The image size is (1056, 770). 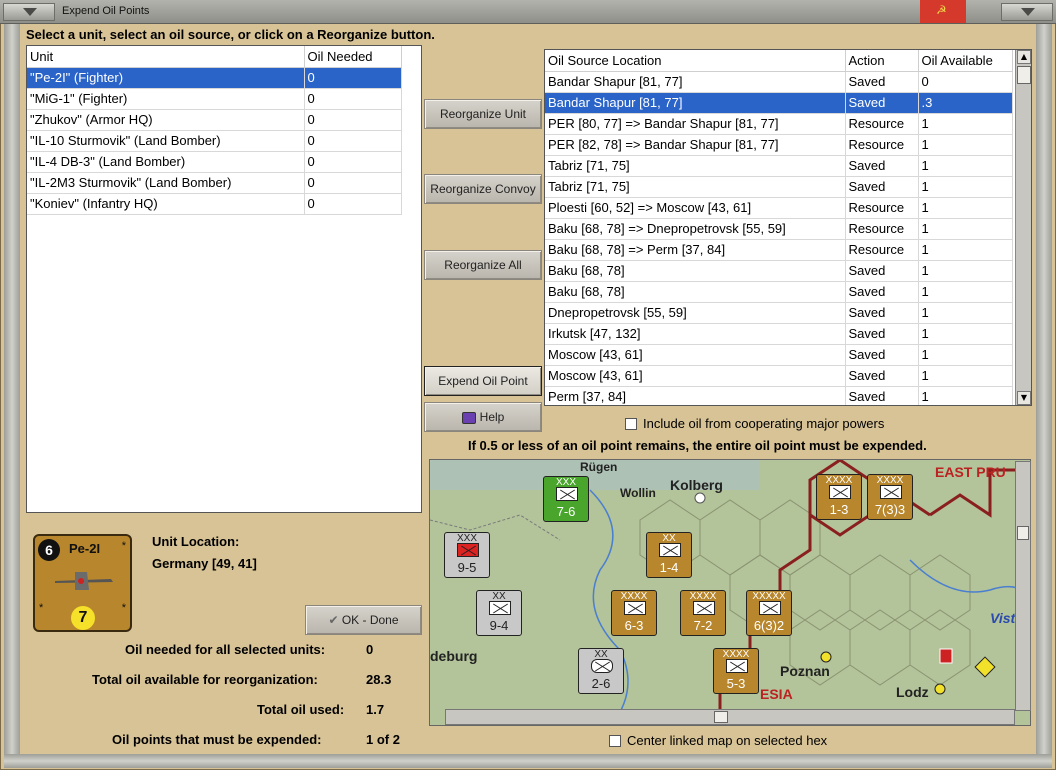 I want to click on unit-row: "Koniev" (Infantry HQ) 0, so click(x=214, y=204).